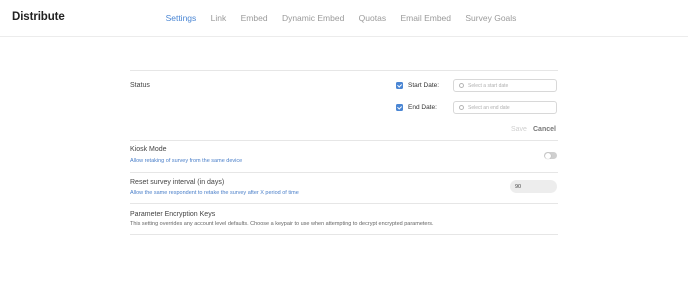 Image resolution: width=688 pixels, height=288 pixels. What do you see at coordinates (518, 186) in the screenshot?
I see `reset-interval-value: 90` at bounding box center [518, 186].